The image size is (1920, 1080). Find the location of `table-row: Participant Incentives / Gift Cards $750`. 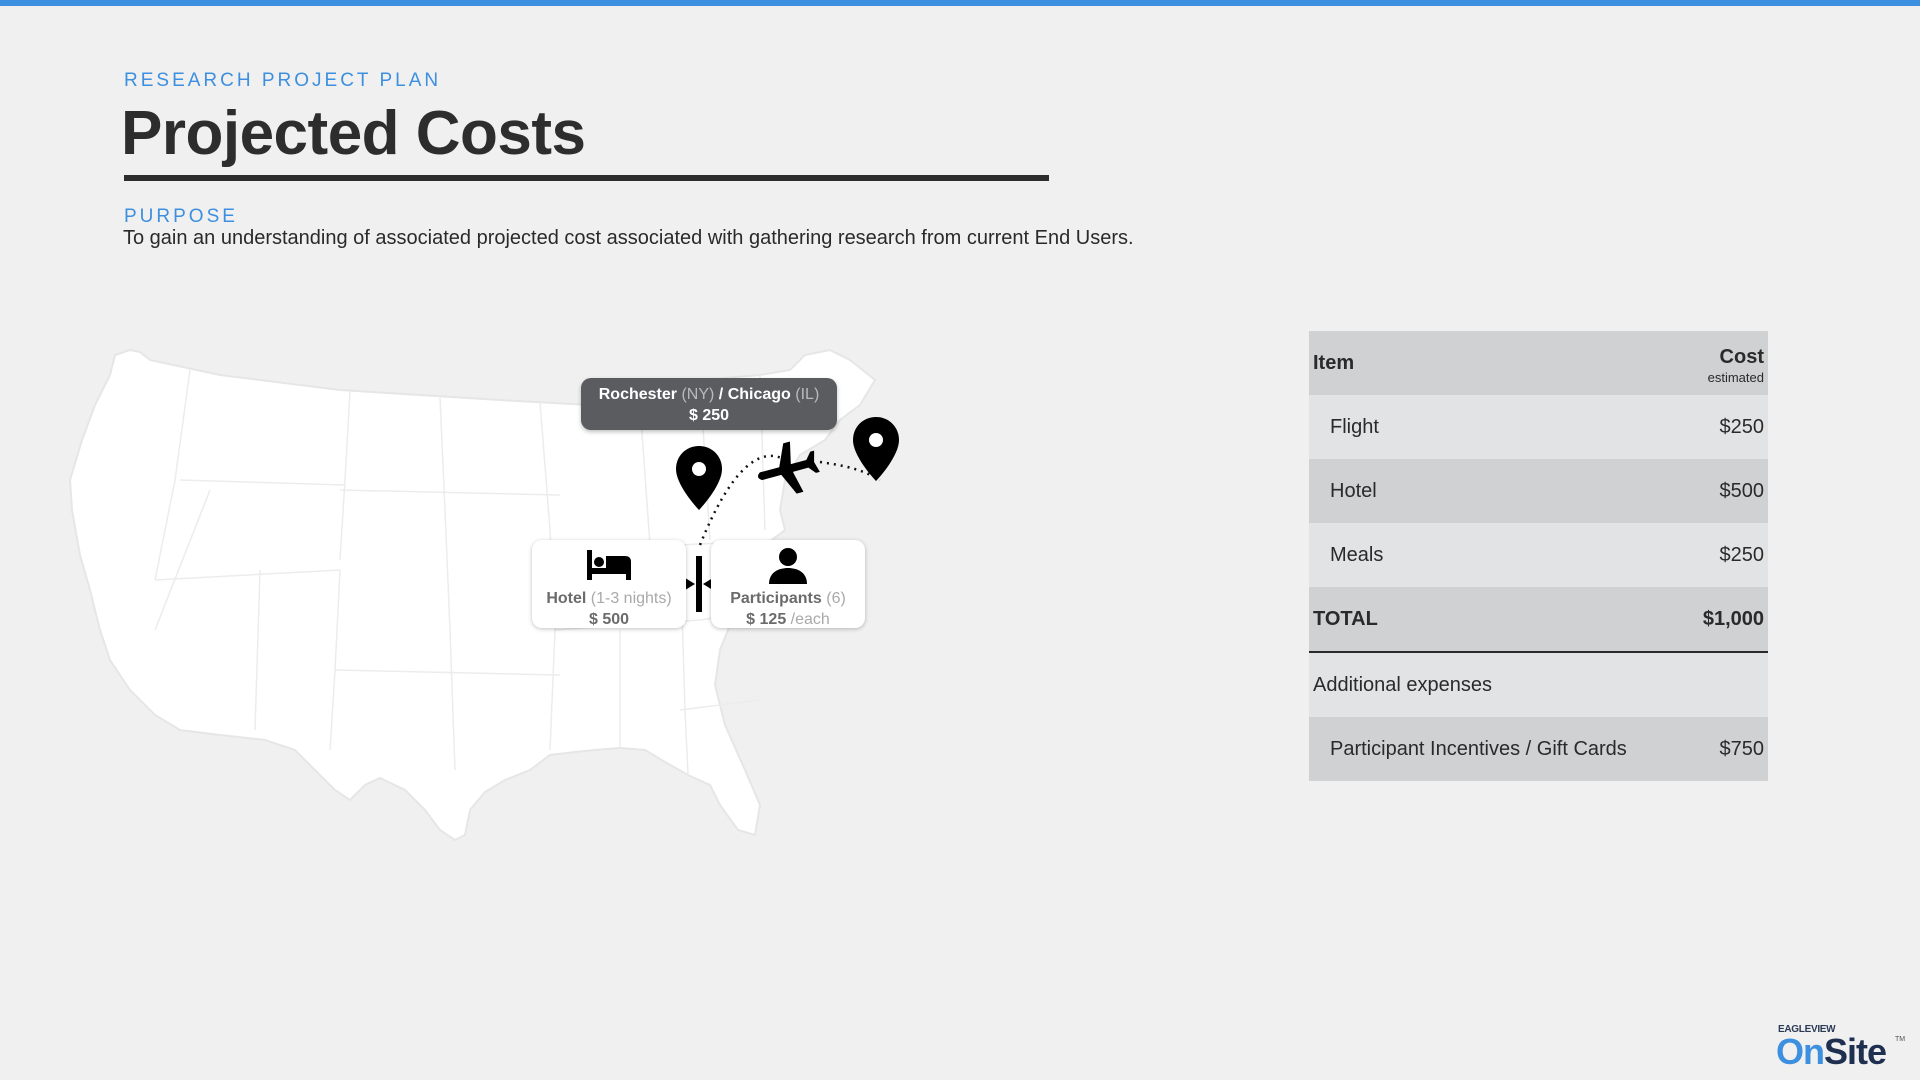

table-row: Participant Incentives / Gift Cards $750 is located at coordinates (1538, 749).